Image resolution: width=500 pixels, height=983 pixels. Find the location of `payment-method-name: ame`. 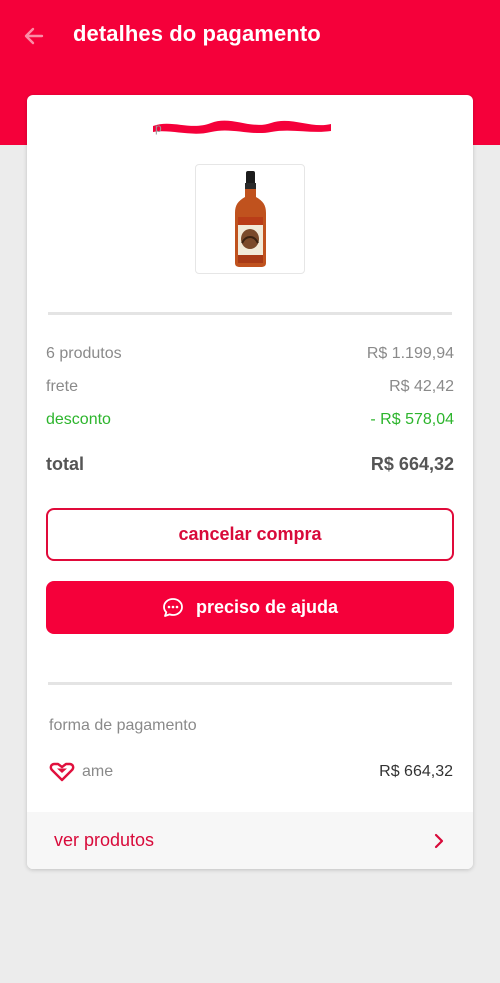

payment-method-name: ame is located at coordinates (98, 771).